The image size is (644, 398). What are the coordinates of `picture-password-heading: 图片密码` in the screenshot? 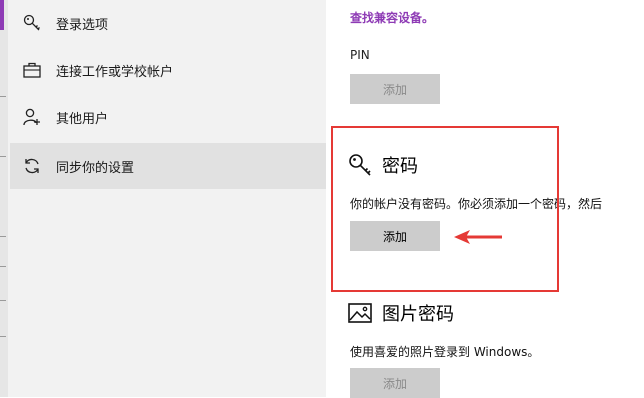 It's located at (401, 313).